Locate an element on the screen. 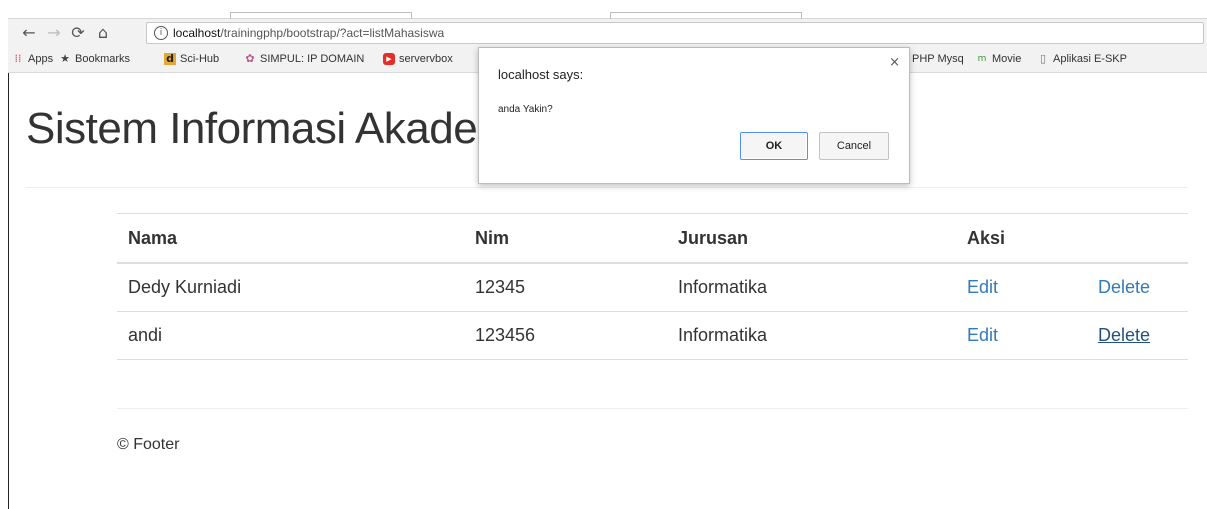 Image resolution: width=1207 pixels, height=509 pixels. reload-icon: ⟳ is located at coordinates (78, 33).